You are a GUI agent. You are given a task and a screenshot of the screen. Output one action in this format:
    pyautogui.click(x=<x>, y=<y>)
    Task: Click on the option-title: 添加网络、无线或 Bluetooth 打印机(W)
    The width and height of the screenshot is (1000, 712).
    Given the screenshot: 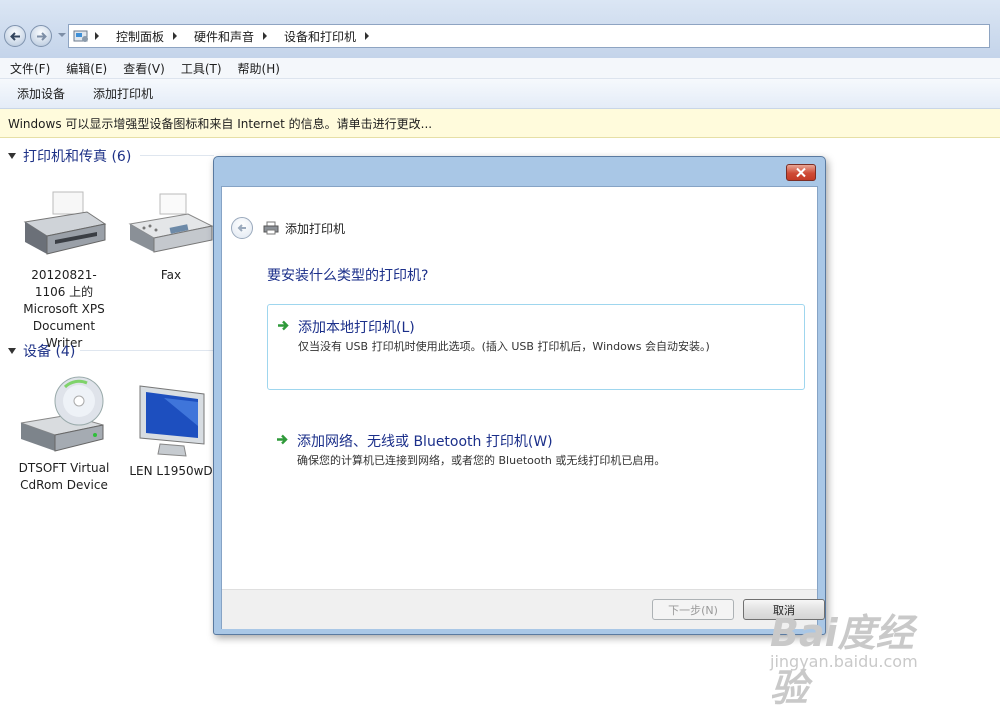 What is the action you would take?
    pyautogui.click(x=425, y=442)
    